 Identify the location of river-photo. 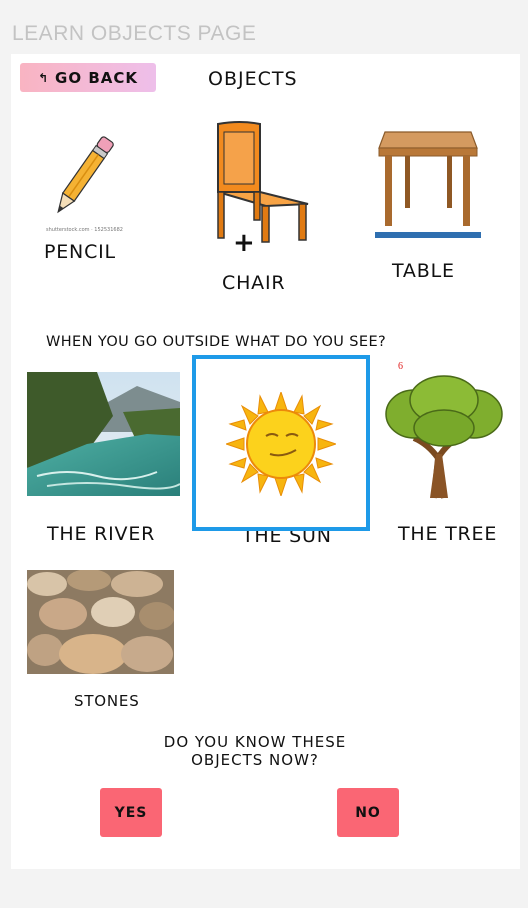
(103, 434).